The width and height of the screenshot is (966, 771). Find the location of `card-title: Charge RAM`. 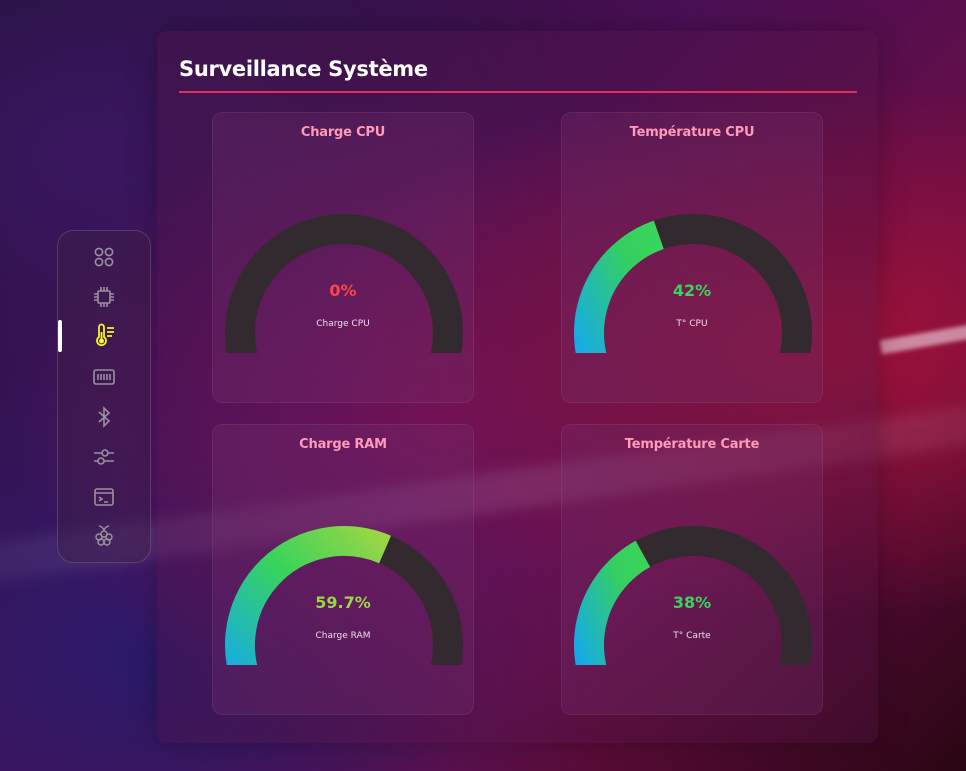

card-title: Charge RAM is located at coordinates (343, 444).